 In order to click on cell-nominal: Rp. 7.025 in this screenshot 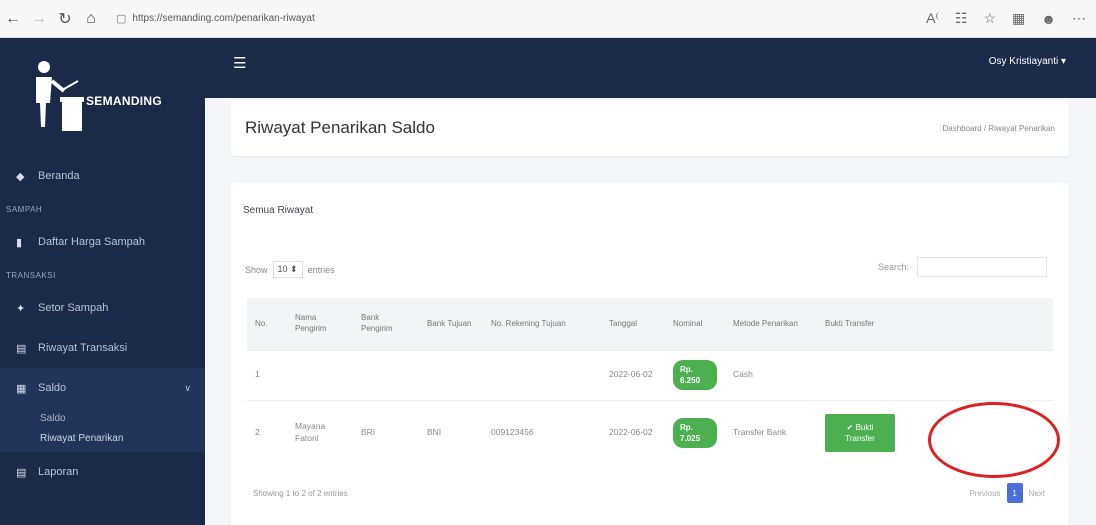, I will do `click(695, 432)`.